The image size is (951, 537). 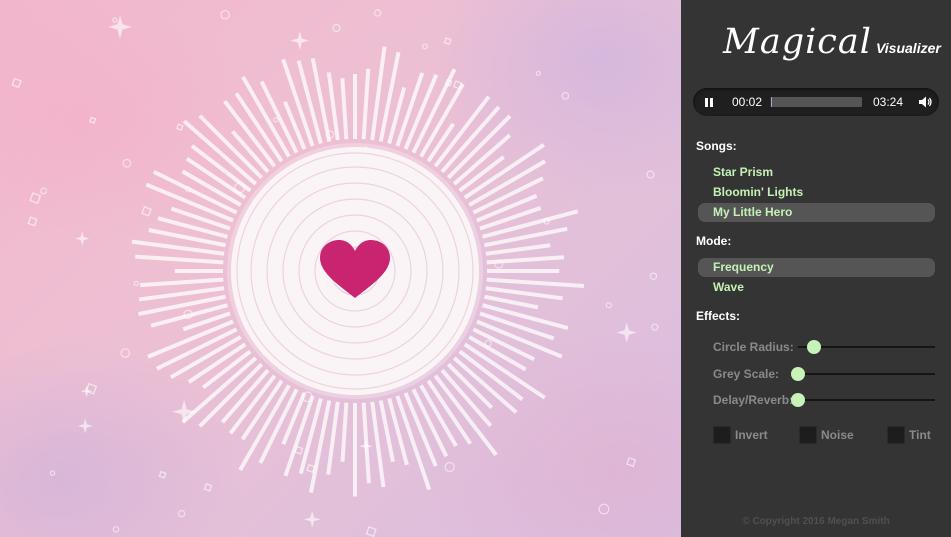 I want to click on pause-icon, so click(x=706, y=102).